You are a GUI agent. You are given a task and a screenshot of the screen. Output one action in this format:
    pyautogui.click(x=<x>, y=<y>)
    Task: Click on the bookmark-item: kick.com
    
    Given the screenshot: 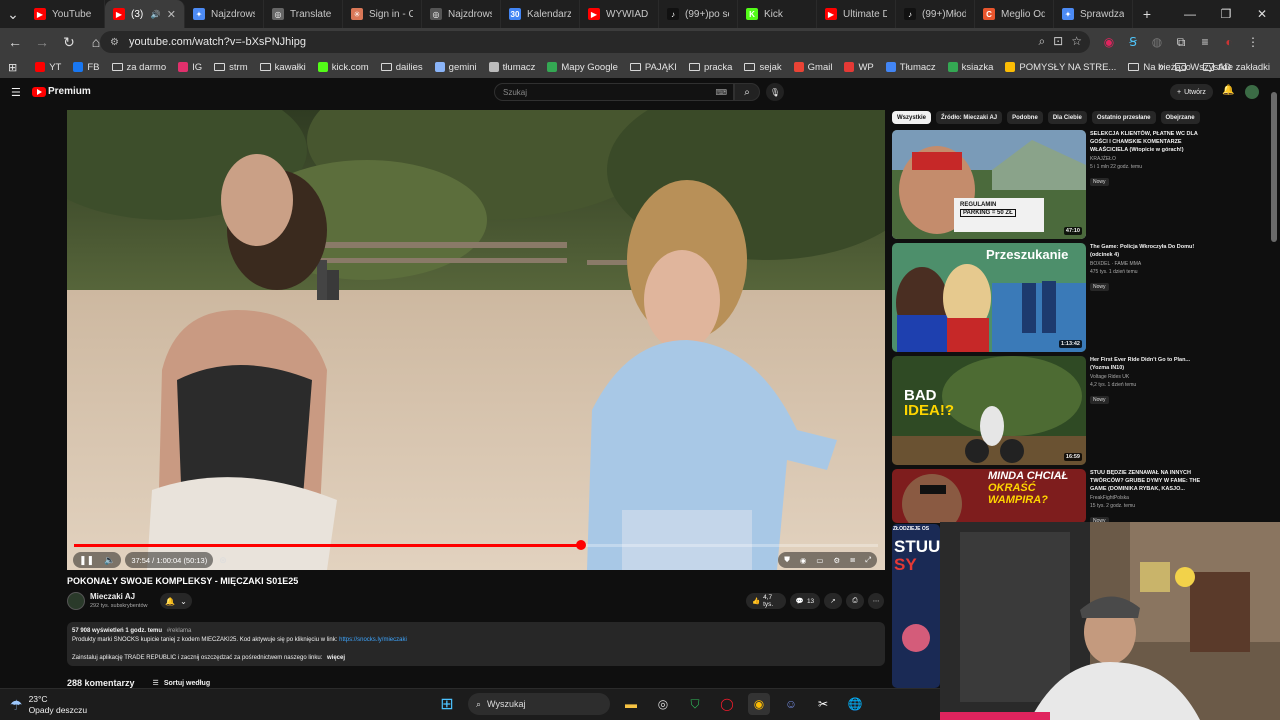 What is the action you would take?
    pyautogui.click(x=343, y=67)
    